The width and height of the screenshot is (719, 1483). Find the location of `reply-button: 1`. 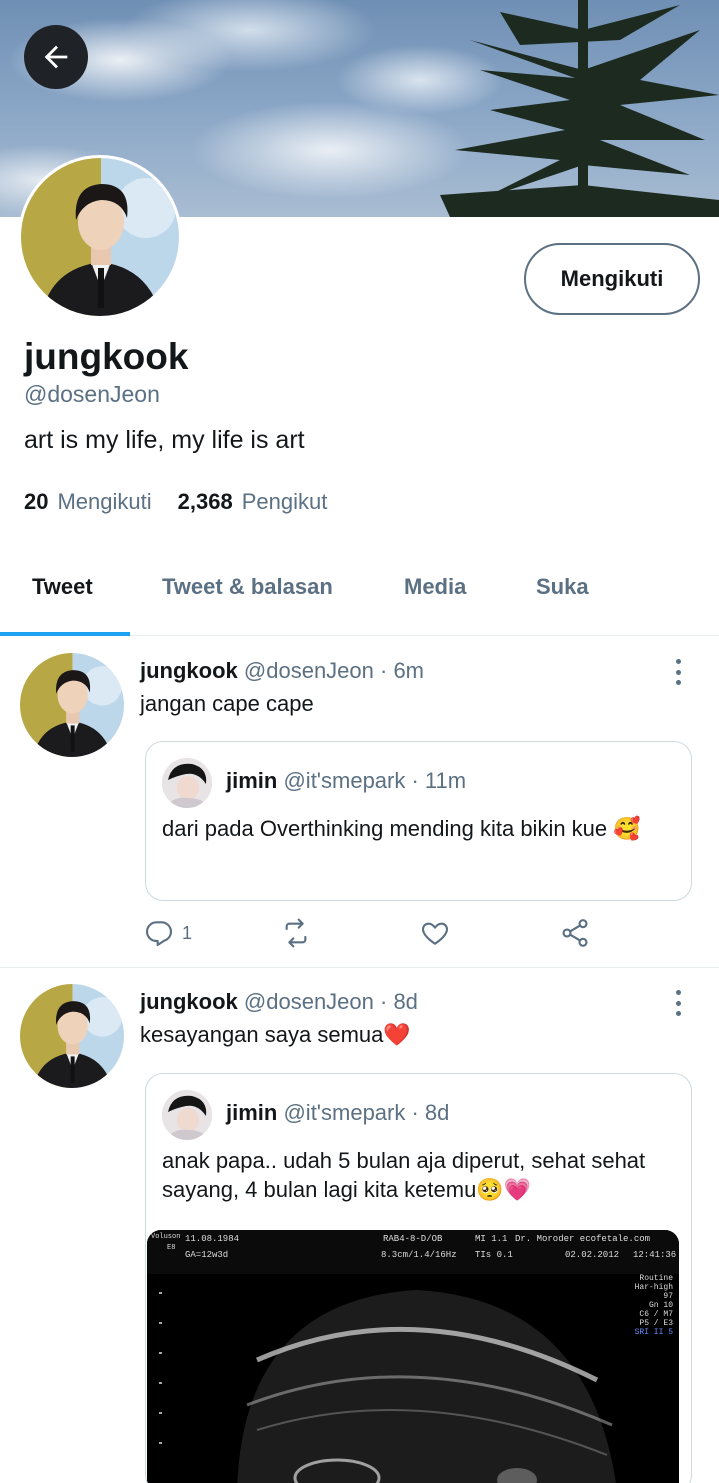

reply-button: 1 is located at coordinates (167, 933).